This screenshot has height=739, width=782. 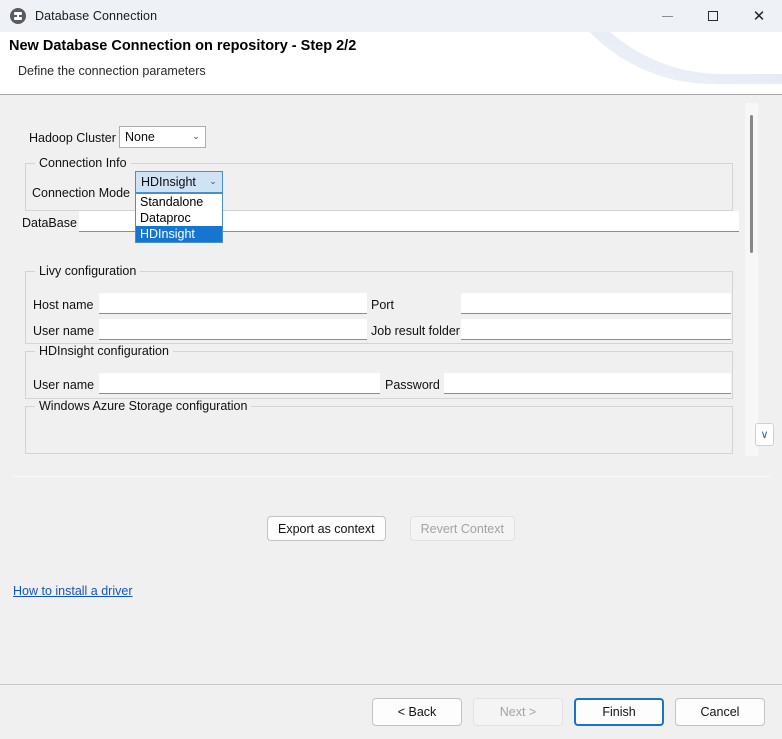 What do you see at coordinates (49, 223) in the screenshot?
I see `database-label: DataBase` at bounding box center [49, 223].